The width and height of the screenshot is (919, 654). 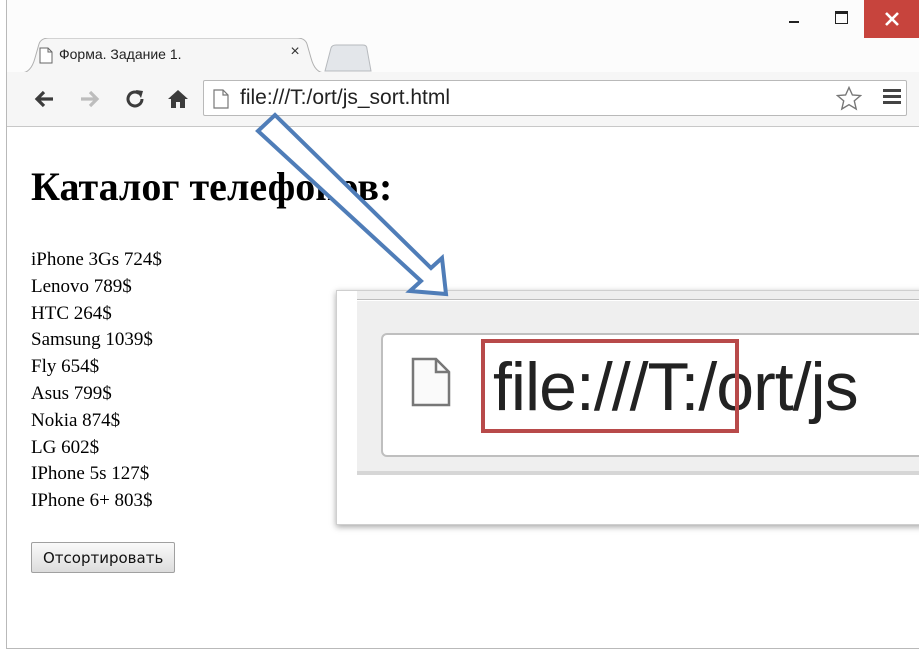 What do you see at coordinates (65, 447) in the screenshot?
I see `list-item: LG 602$` at bounding box center [65, 447].